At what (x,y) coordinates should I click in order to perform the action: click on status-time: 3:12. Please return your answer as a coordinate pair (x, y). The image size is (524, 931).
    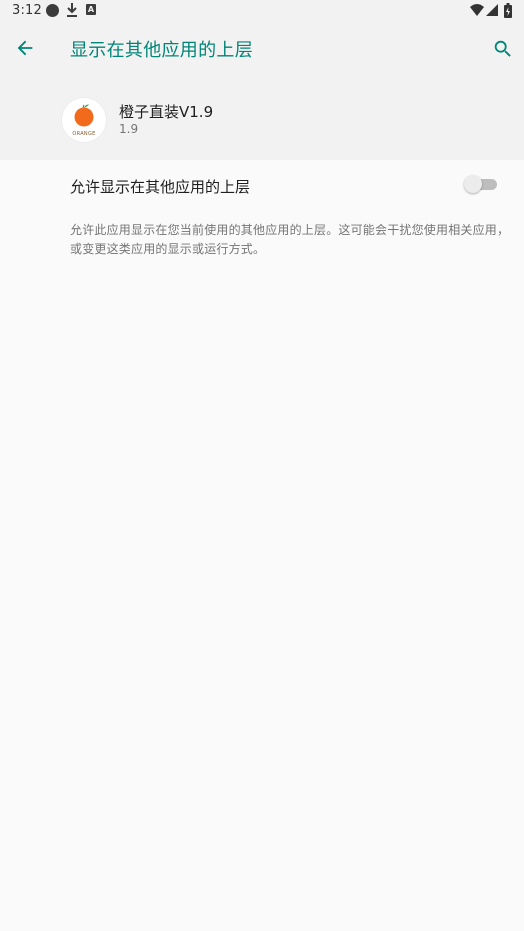
    Looking at the image, I should click on (27, 10).